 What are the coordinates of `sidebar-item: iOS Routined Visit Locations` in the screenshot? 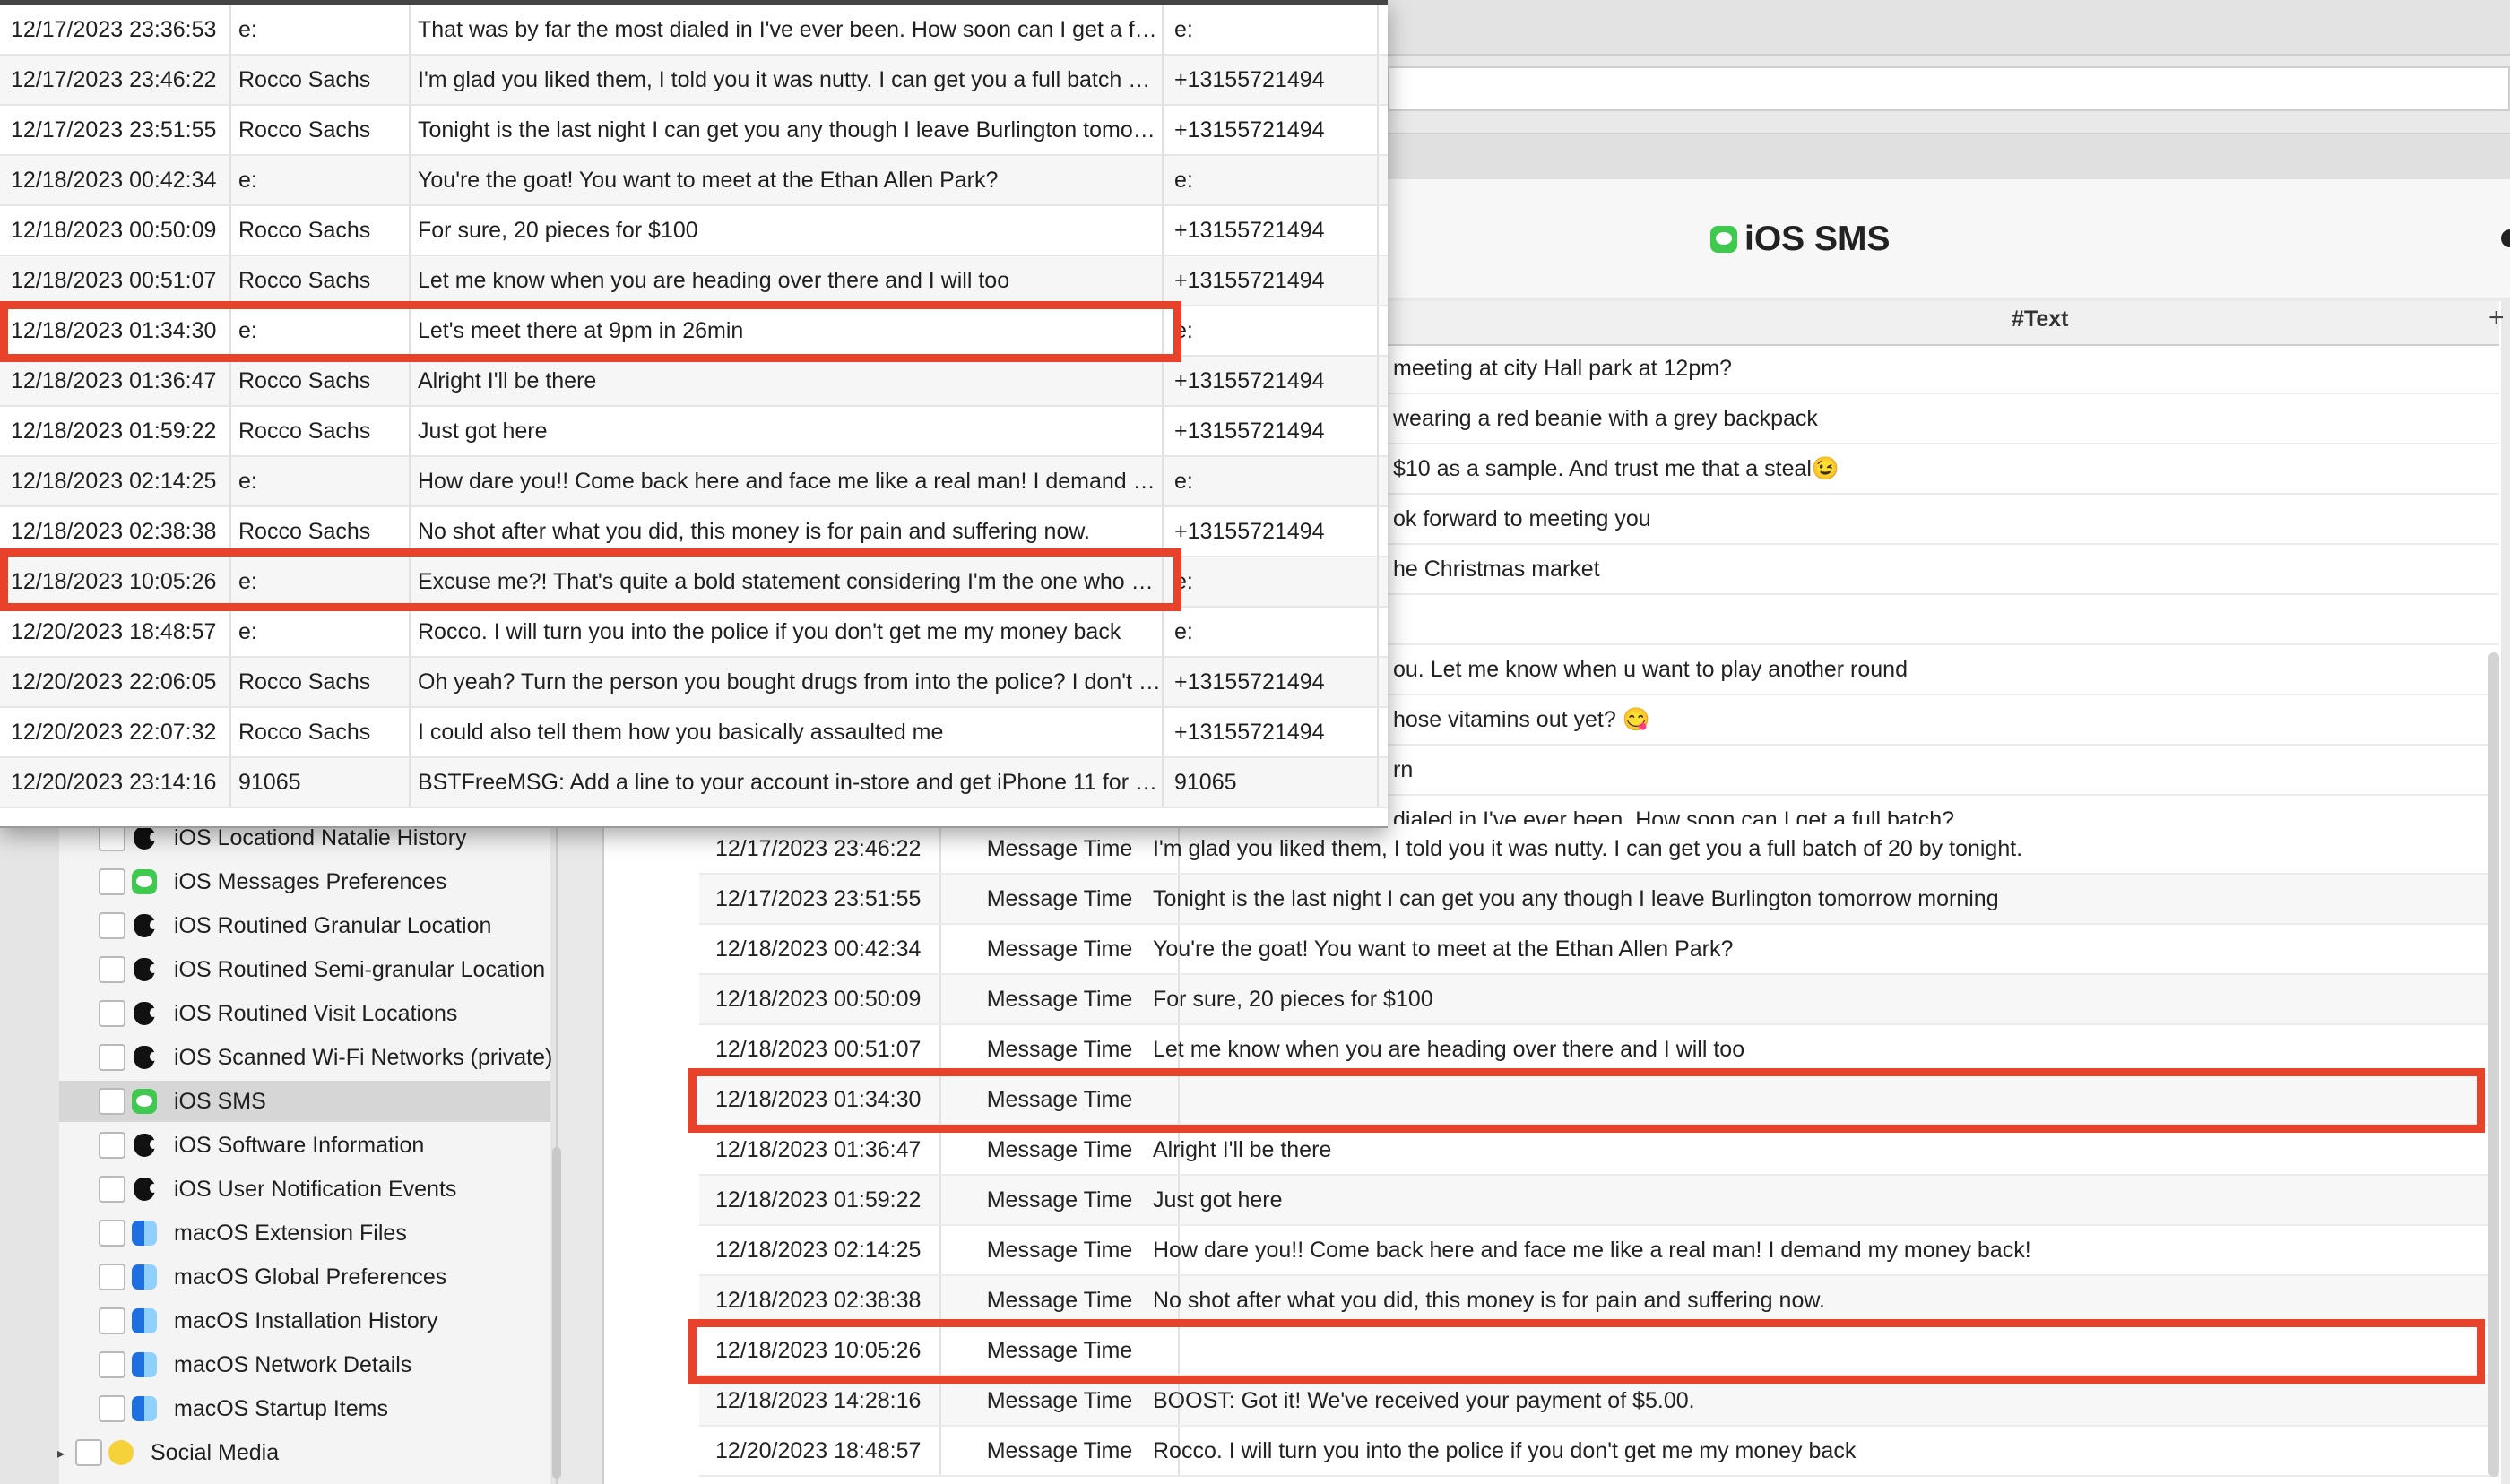 It's located at (304, 1013).